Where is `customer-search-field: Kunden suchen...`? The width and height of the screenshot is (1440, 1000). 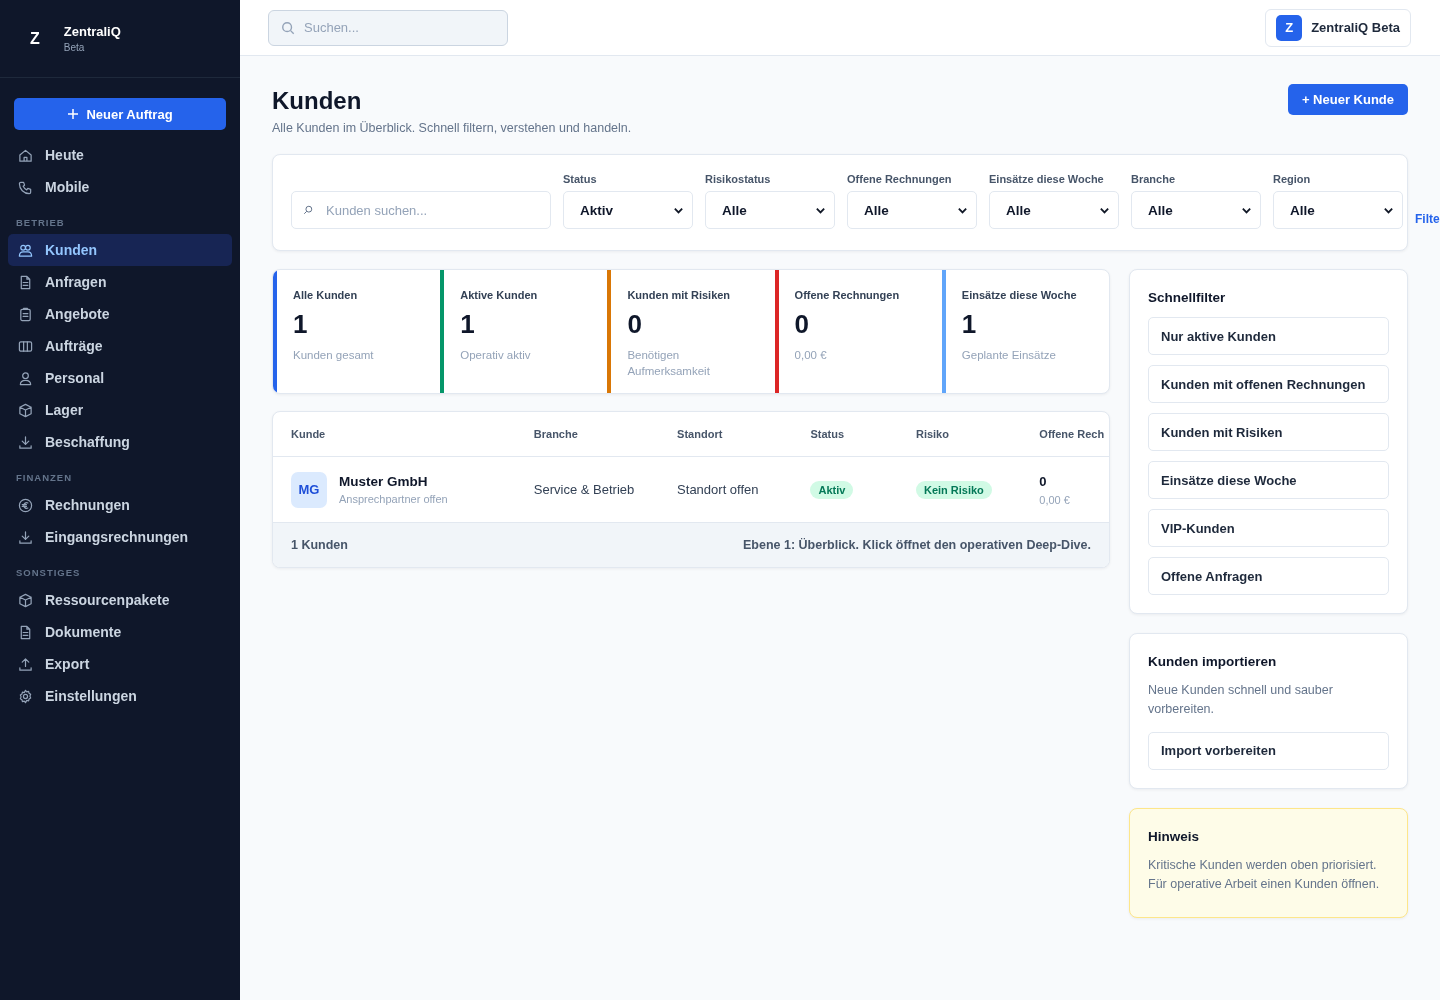
customer-search-field: Kunden suchen... is located at coordinates (421, 210).